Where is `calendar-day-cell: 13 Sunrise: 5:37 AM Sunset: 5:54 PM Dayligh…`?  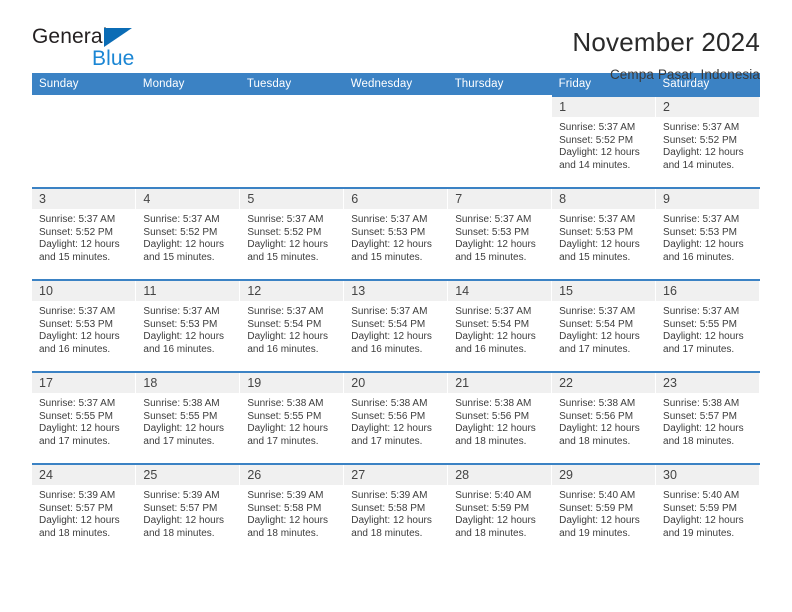
calendar-day-cell: 13 Sunrise: 5:37 AM Sunset: 5:54 PM Dayligh… is located at coordinates (396, 325).